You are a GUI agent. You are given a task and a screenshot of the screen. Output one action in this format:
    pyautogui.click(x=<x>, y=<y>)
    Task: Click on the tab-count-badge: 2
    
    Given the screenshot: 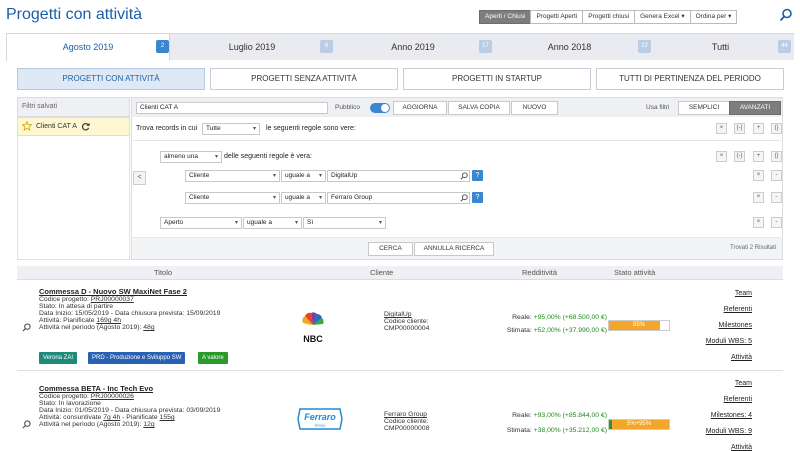 What is the action you would take?
    pyautogui.click(x=162, y=46)
    